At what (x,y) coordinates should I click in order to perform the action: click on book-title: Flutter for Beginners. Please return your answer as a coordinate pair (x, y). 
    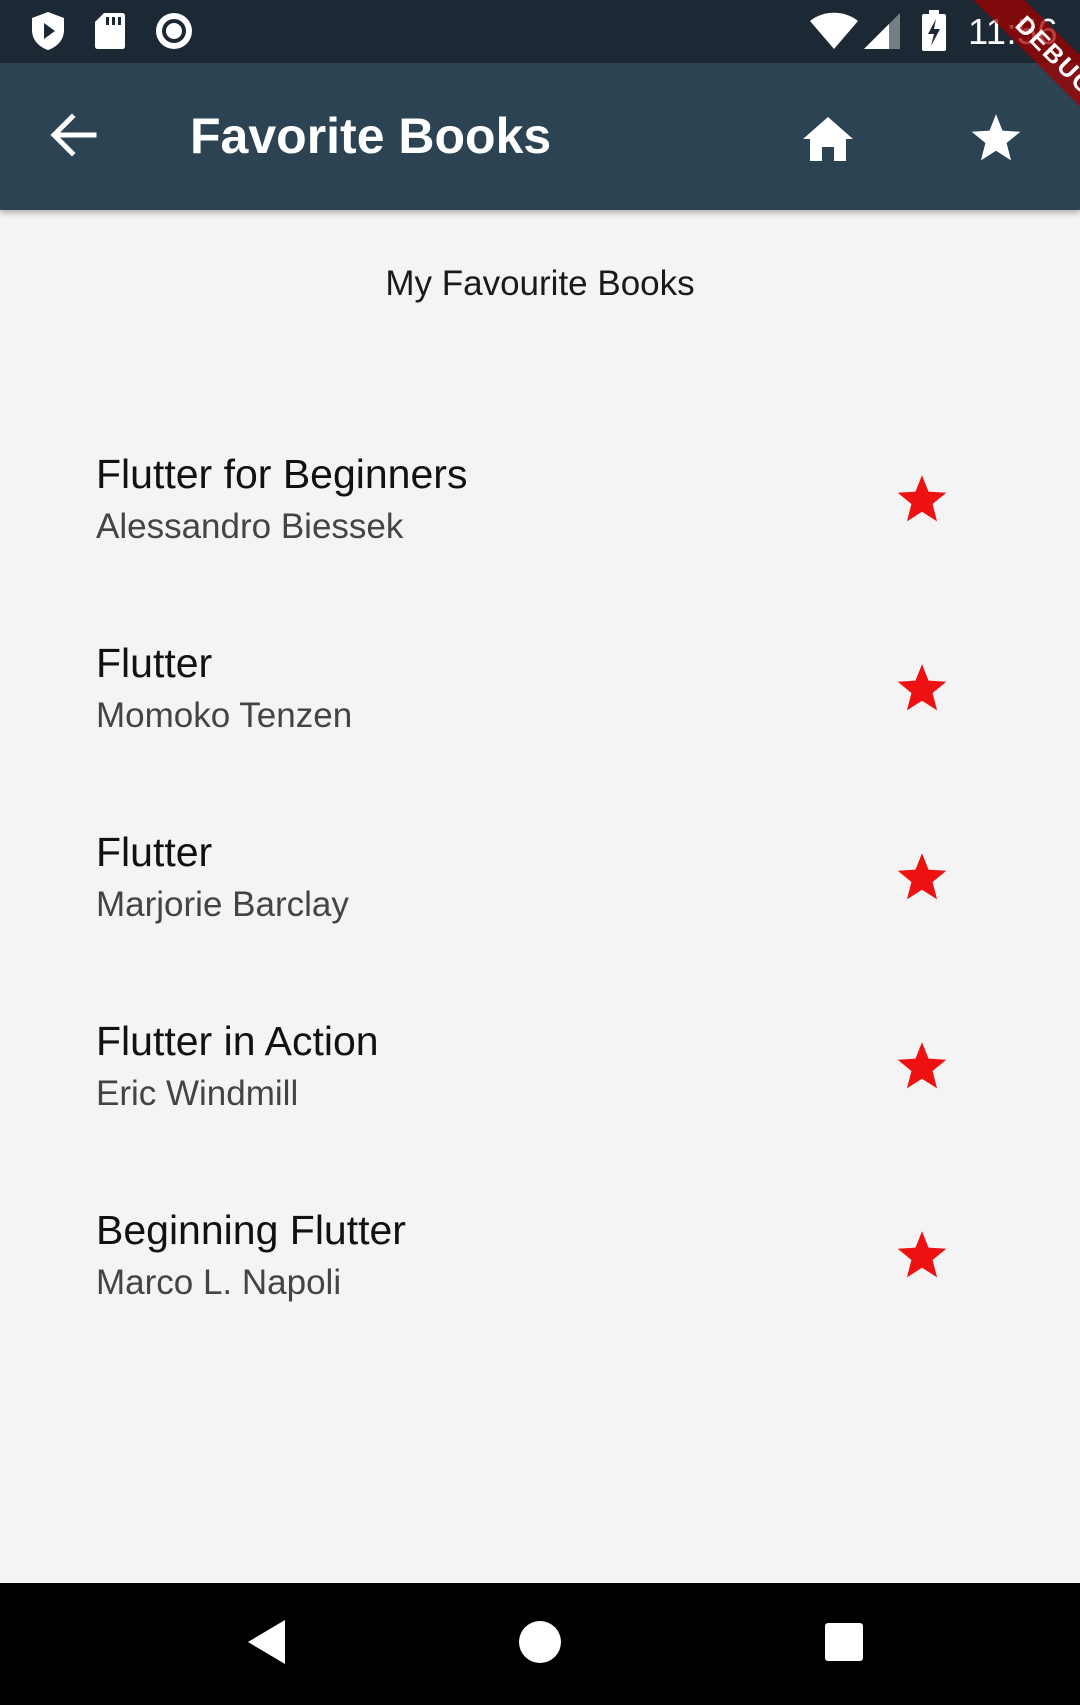
    Looking at the image, I should click on (282, 474).